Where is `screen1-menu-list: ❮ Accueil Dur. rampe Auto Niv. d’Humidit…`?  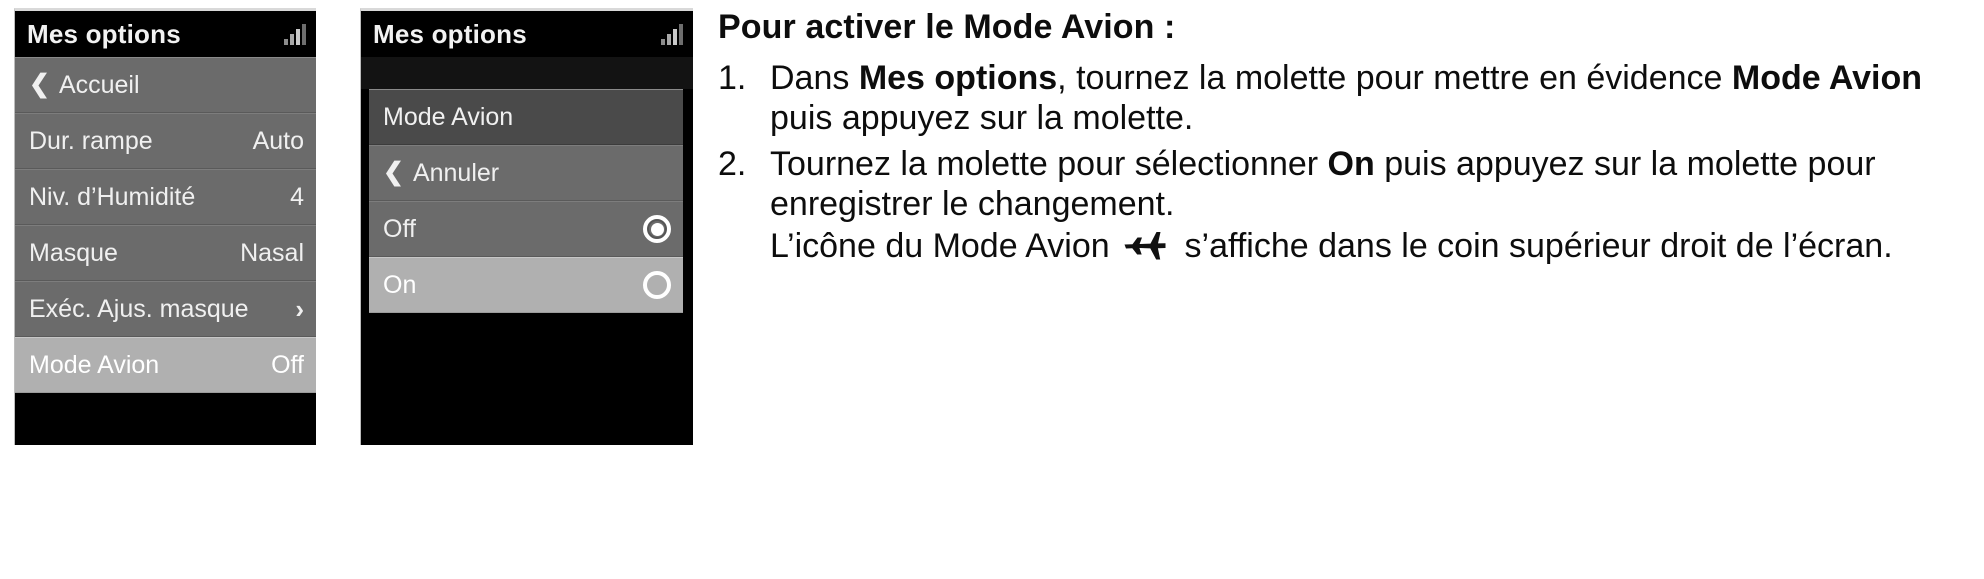 screen1-menu-list: ❮ Accueil Dur. rampe Auto Niv. d’Humidit… is located at coordinates (165, 225).